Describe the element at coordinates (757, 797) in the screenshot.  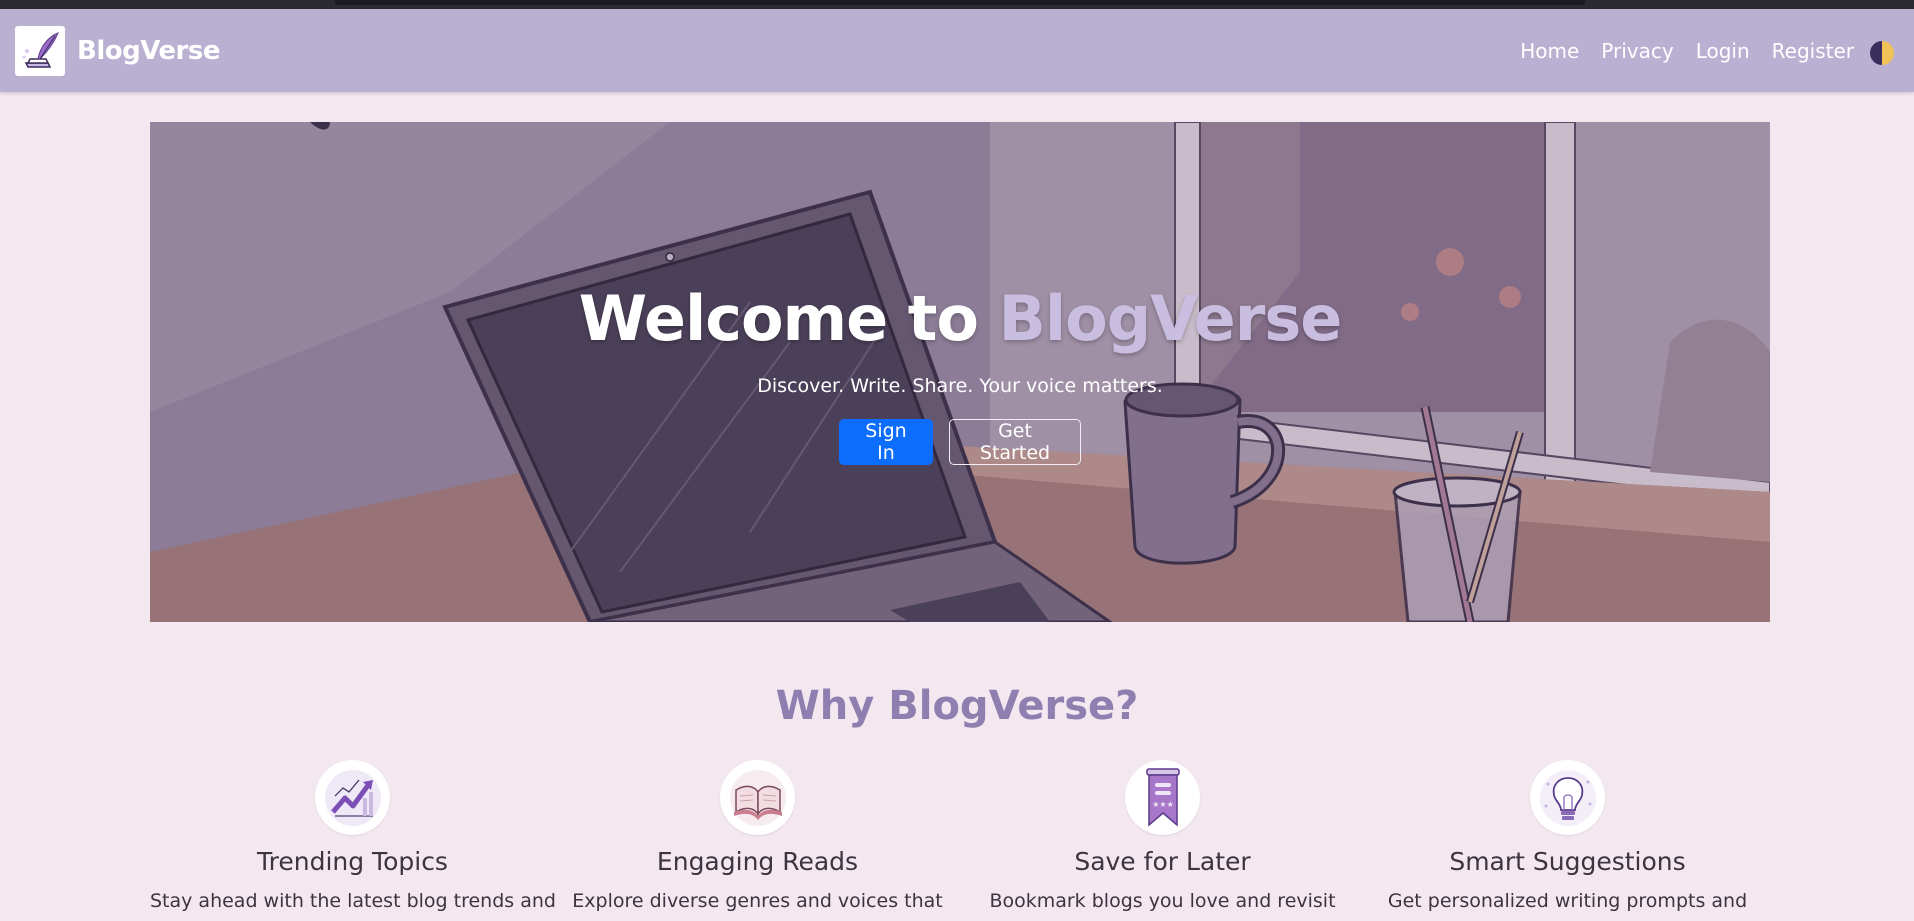
I see `open-book-icon` at that location.